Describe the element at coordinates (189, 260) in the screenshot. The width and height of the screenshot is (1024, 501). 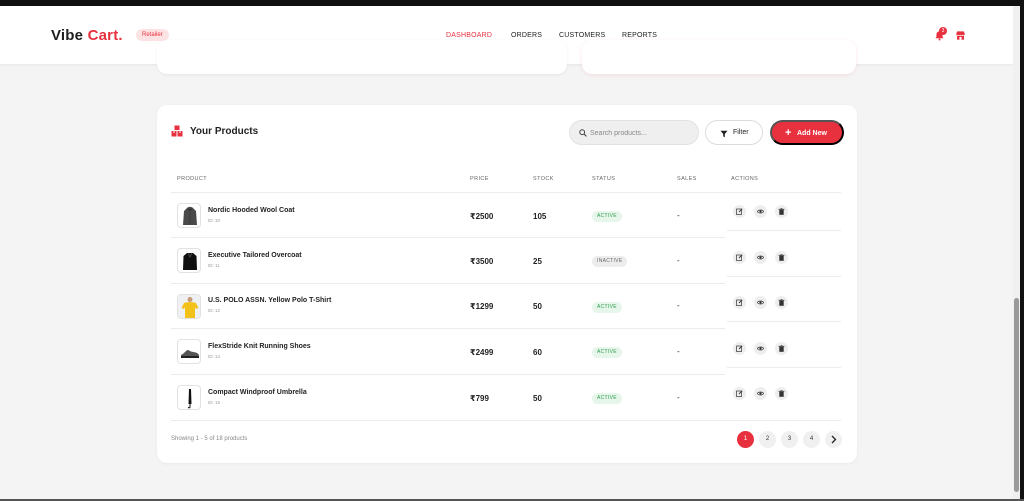
I see `overcoat-icon` at that location.